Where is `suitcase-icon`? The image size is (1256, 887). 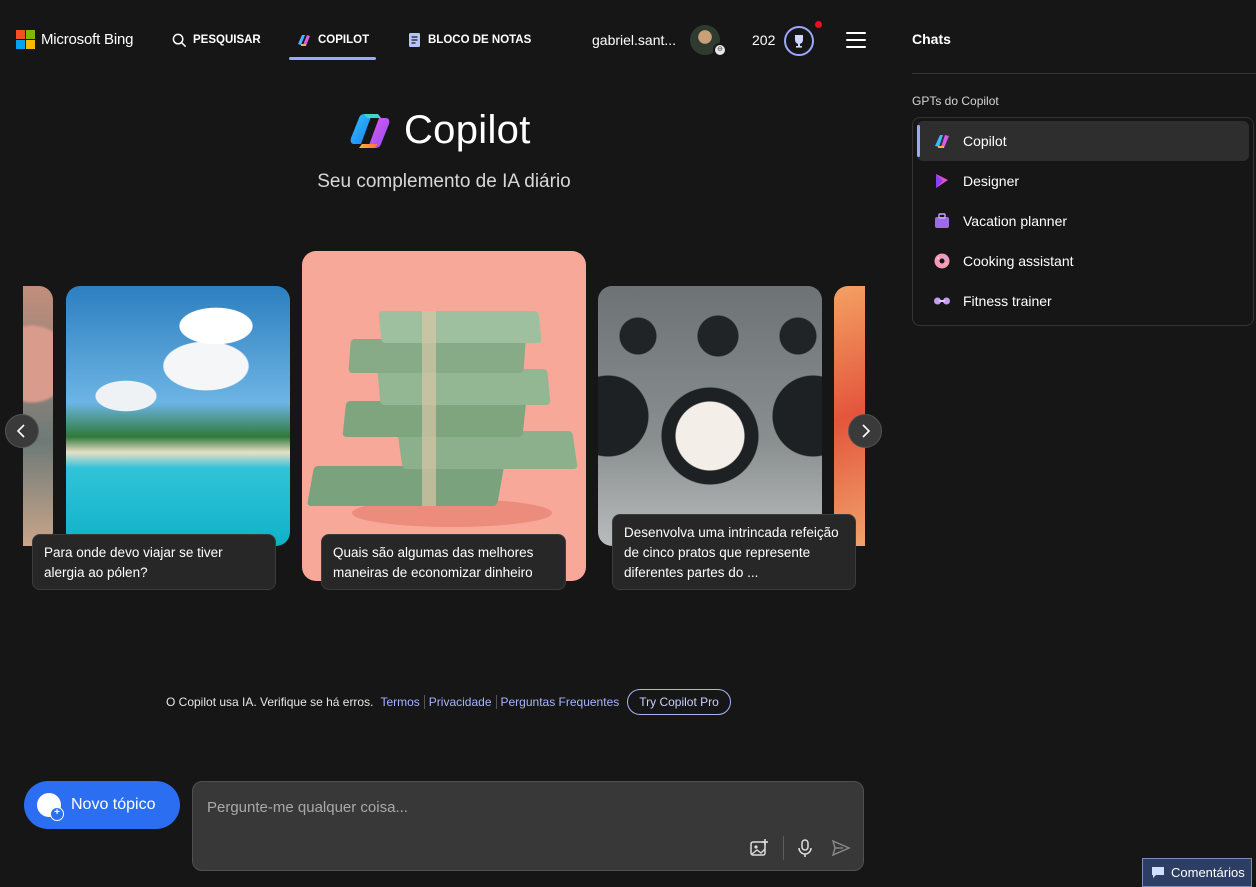 suitcase-icon is located at coordinates (942, 221).